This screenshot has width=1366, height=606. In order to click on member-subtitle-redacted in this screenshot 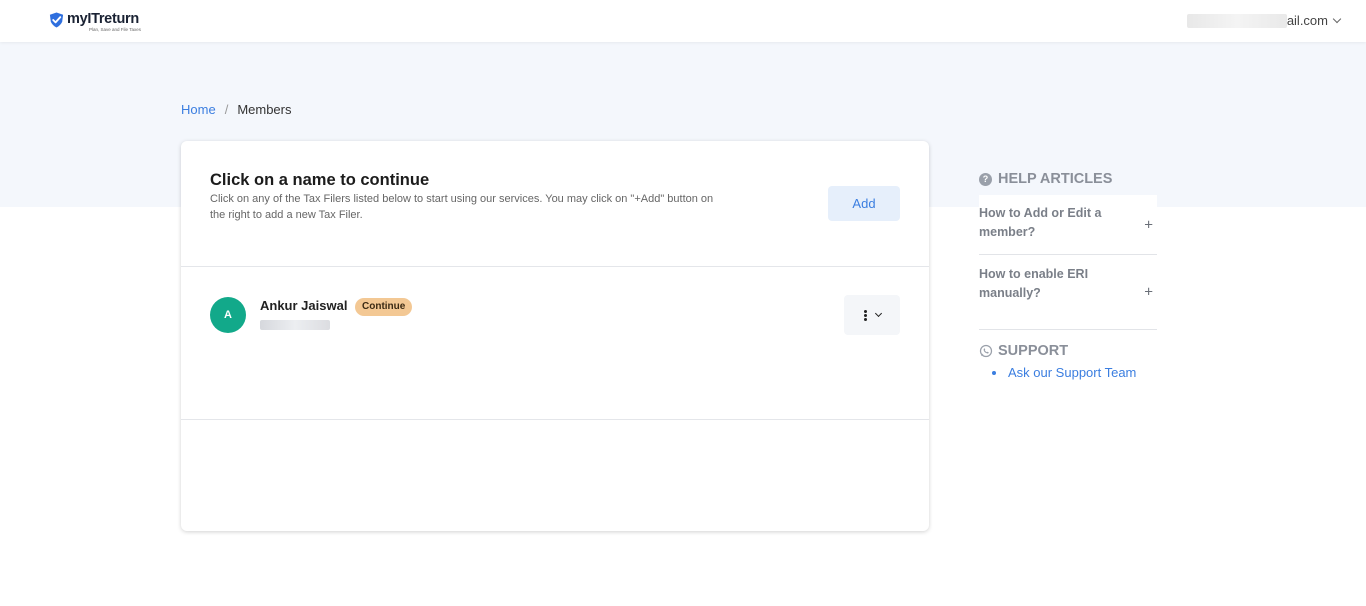, I will do `click(295, 325)`.